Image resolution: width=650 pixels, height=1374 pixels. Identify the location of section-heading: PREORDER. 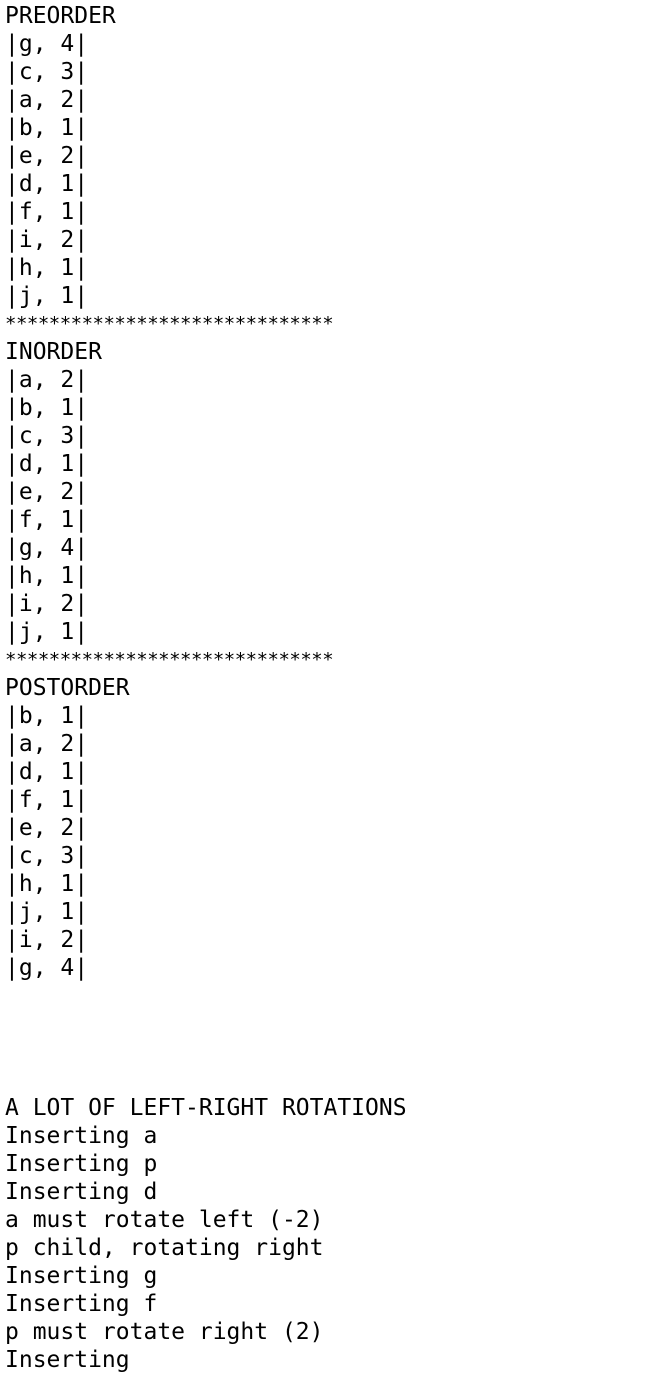
(60, 16).